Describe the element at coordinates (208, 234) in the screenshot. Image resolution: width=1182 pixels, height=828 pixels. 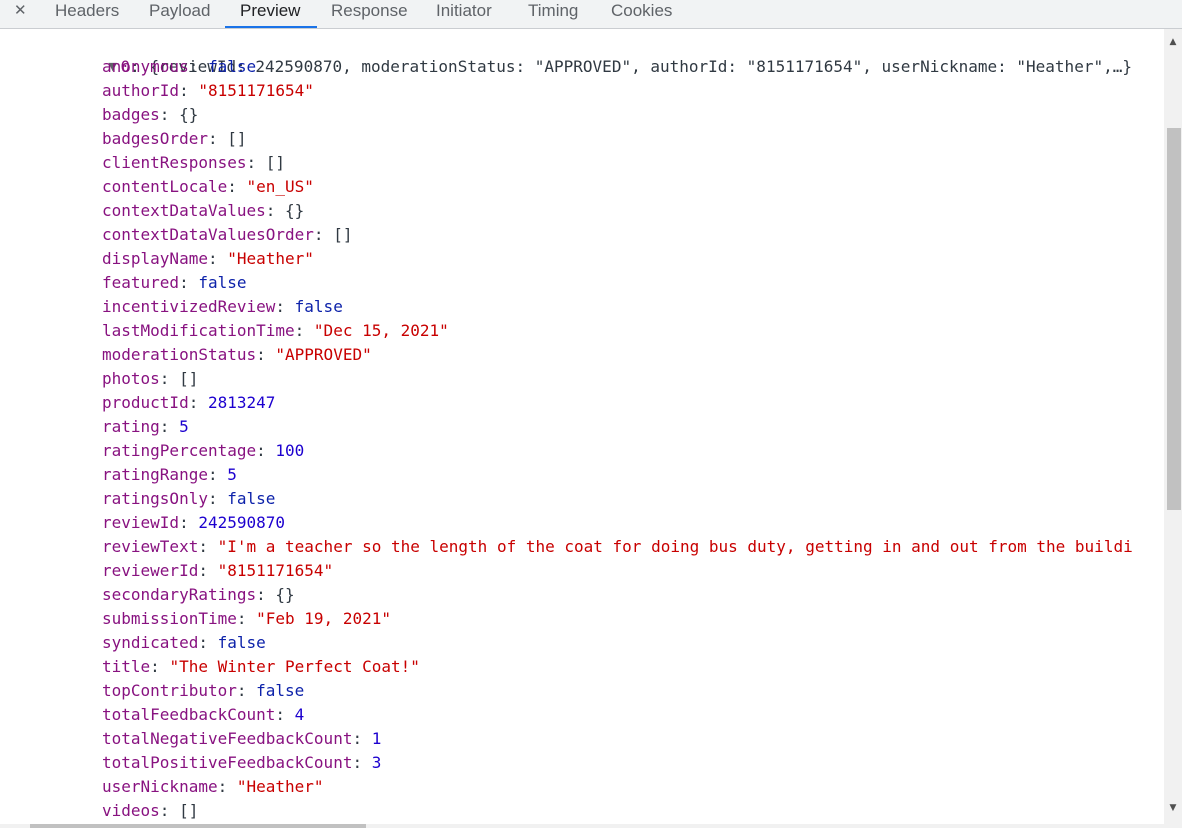
I see `property-key: contextDataValuesOrder` at that location.